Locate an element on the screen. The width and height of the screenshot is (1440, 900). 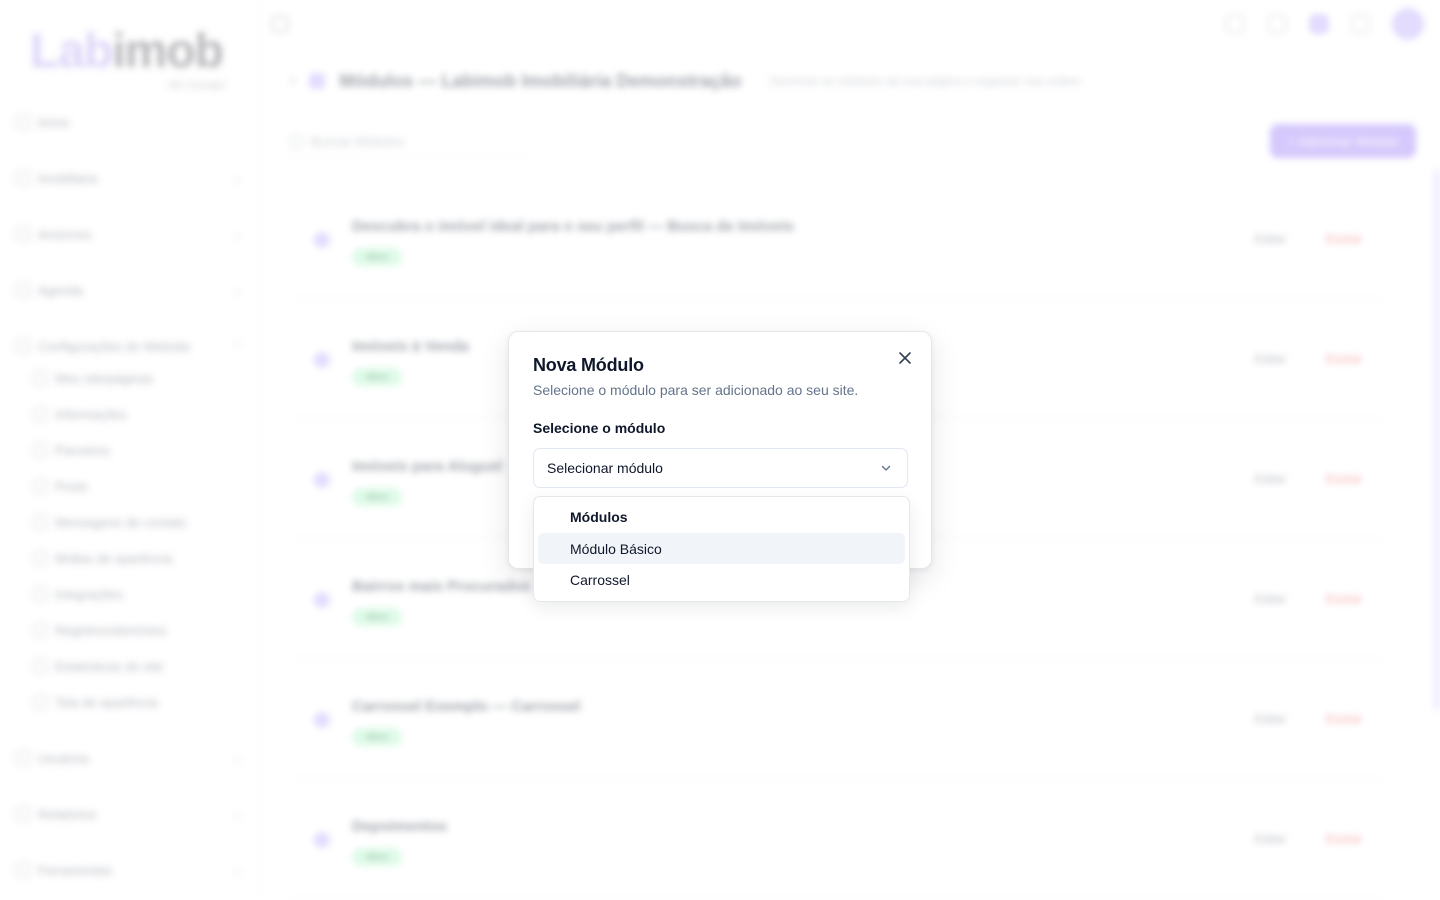
module-select-dropdown: Módulos Módulo Básico Carrossel is located at coordinates (721, 549).